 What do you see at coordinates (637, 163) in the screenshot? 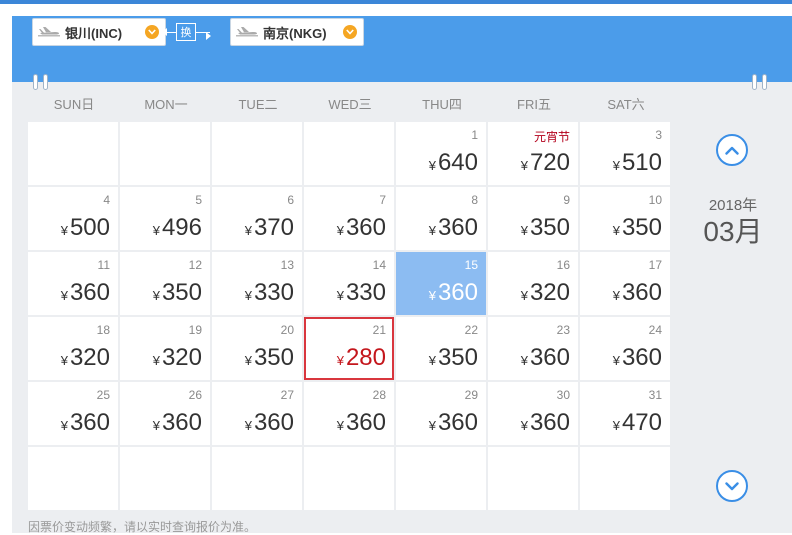
I see `day-price: ¥510` at bounding box center [637, 163].